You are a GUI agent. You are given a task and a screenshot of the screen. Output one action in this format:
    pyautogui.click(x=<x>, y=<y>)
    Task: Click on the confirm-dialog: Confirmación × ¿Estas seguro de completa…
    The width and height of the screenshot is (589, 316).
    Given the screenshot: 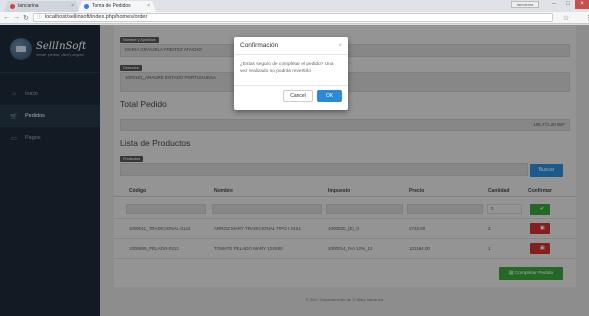 What is the action you would take?
    pyautogui.click(x=291, y=73)
    